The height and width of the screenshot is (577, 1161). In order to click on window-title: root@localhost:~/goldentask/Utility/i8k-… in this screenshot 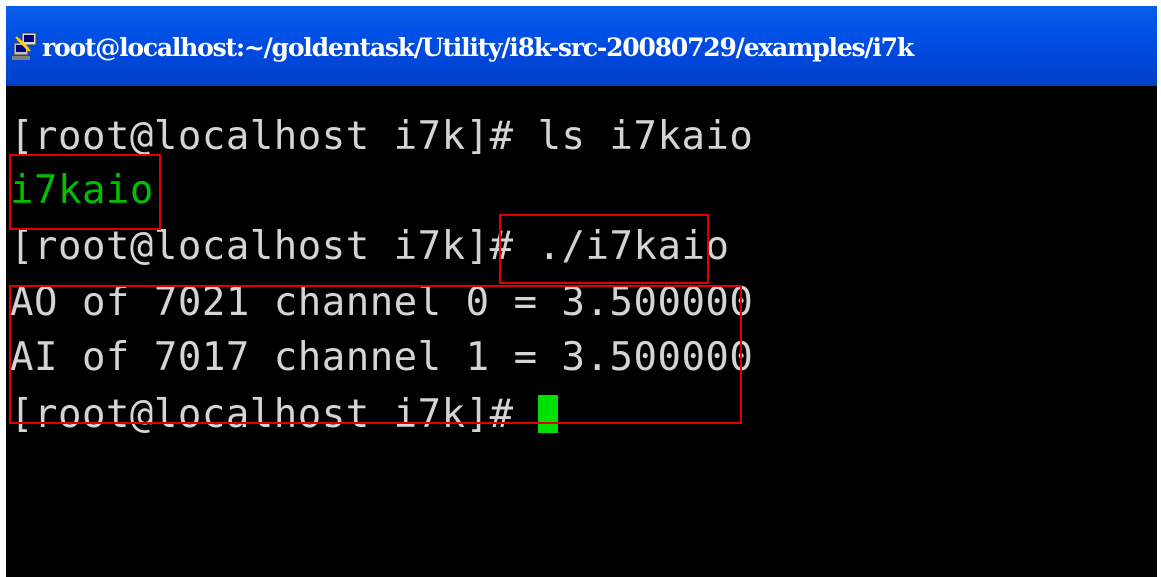, I will do `click(478, 47)`.